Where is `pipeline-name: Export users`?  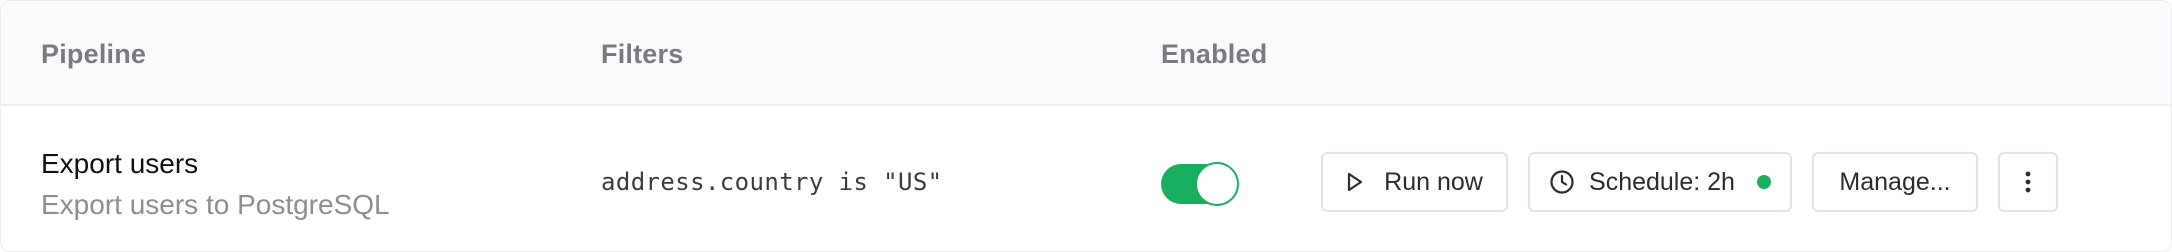 pipeline-name: Export users is located at coordinates (215, 164).